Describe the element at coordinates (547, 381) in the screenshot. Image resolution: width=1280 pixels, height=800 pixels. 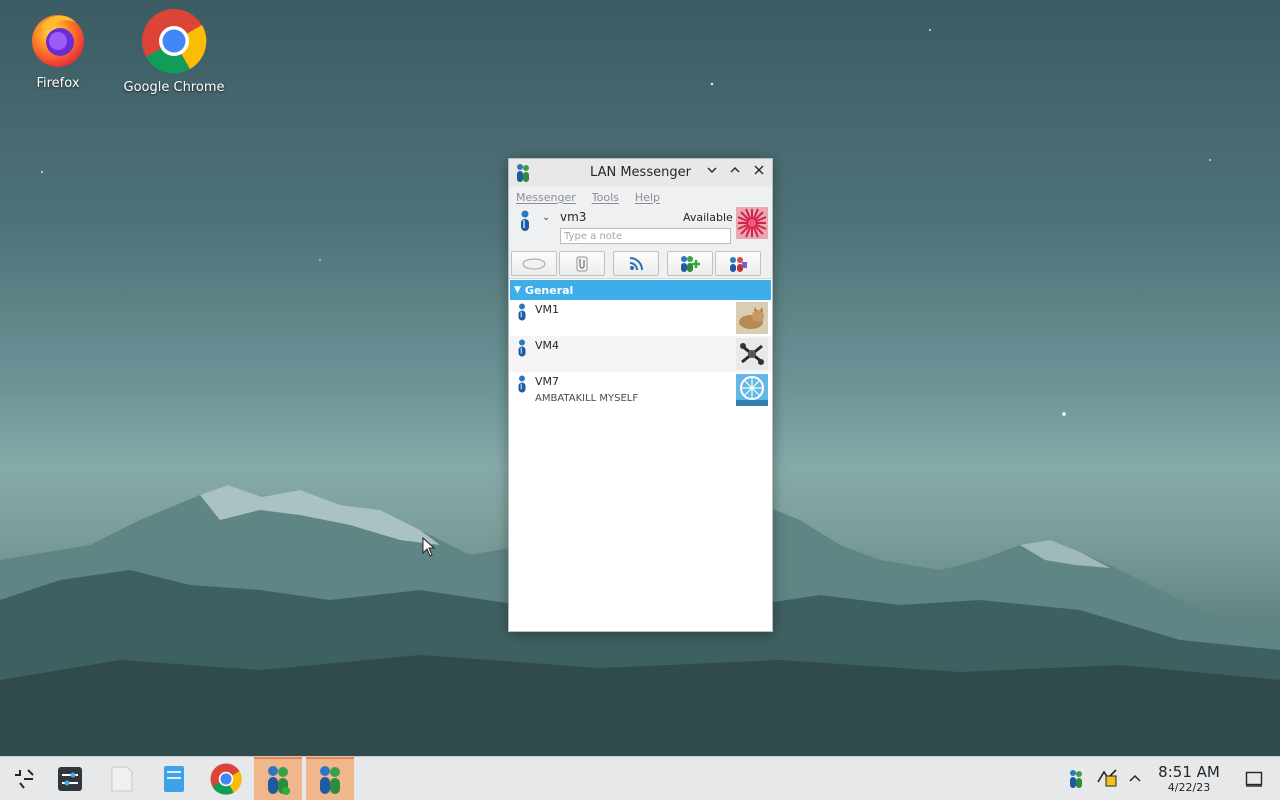
I see `contact-name: VM7` at that location.